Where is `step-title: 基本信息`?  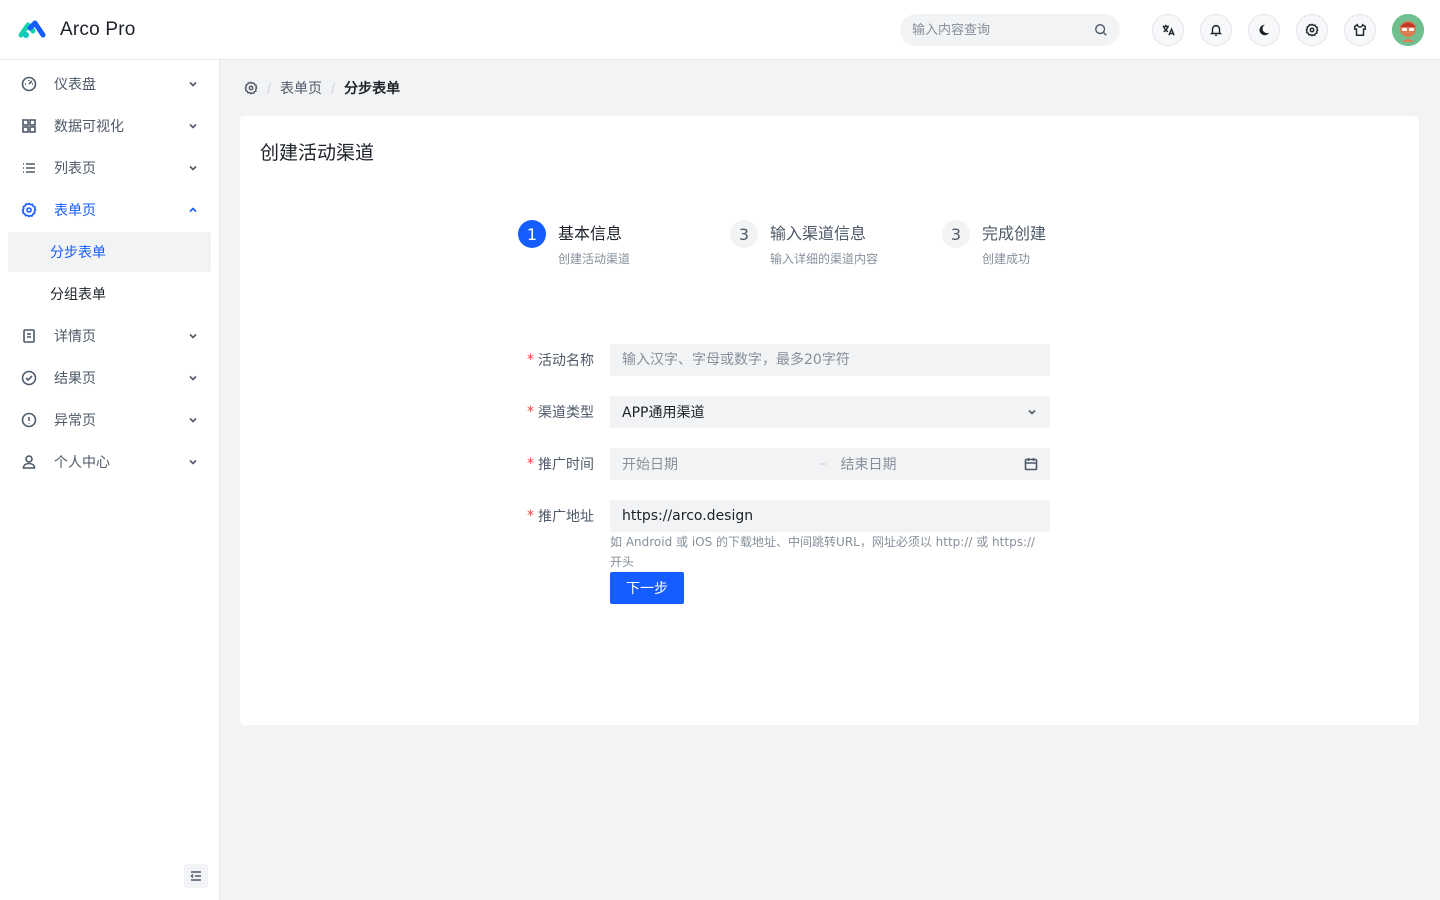 step-title: 基本信息 is located at coordinates (590, 233).